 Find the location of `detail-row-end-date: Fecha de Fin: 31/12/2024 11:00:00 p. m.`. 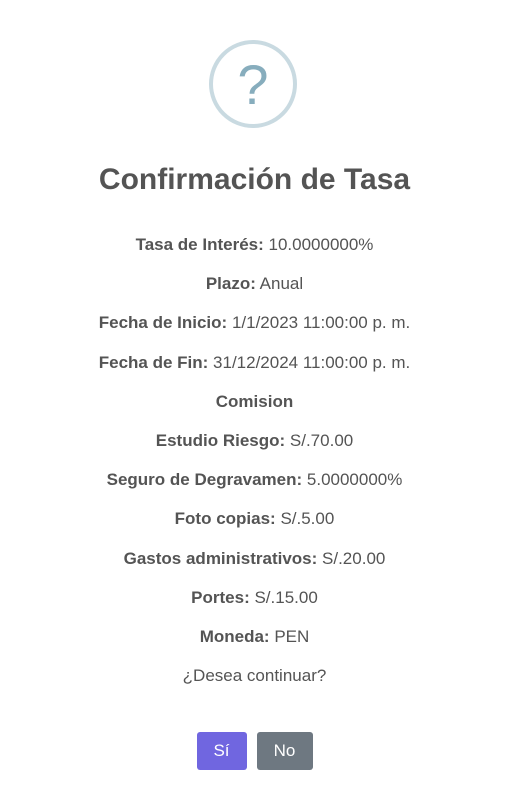

detail-row-end-date: Fecha de Fin: 31/12/2024 11:00:00 p. m. is located at coordinates (254, 365).